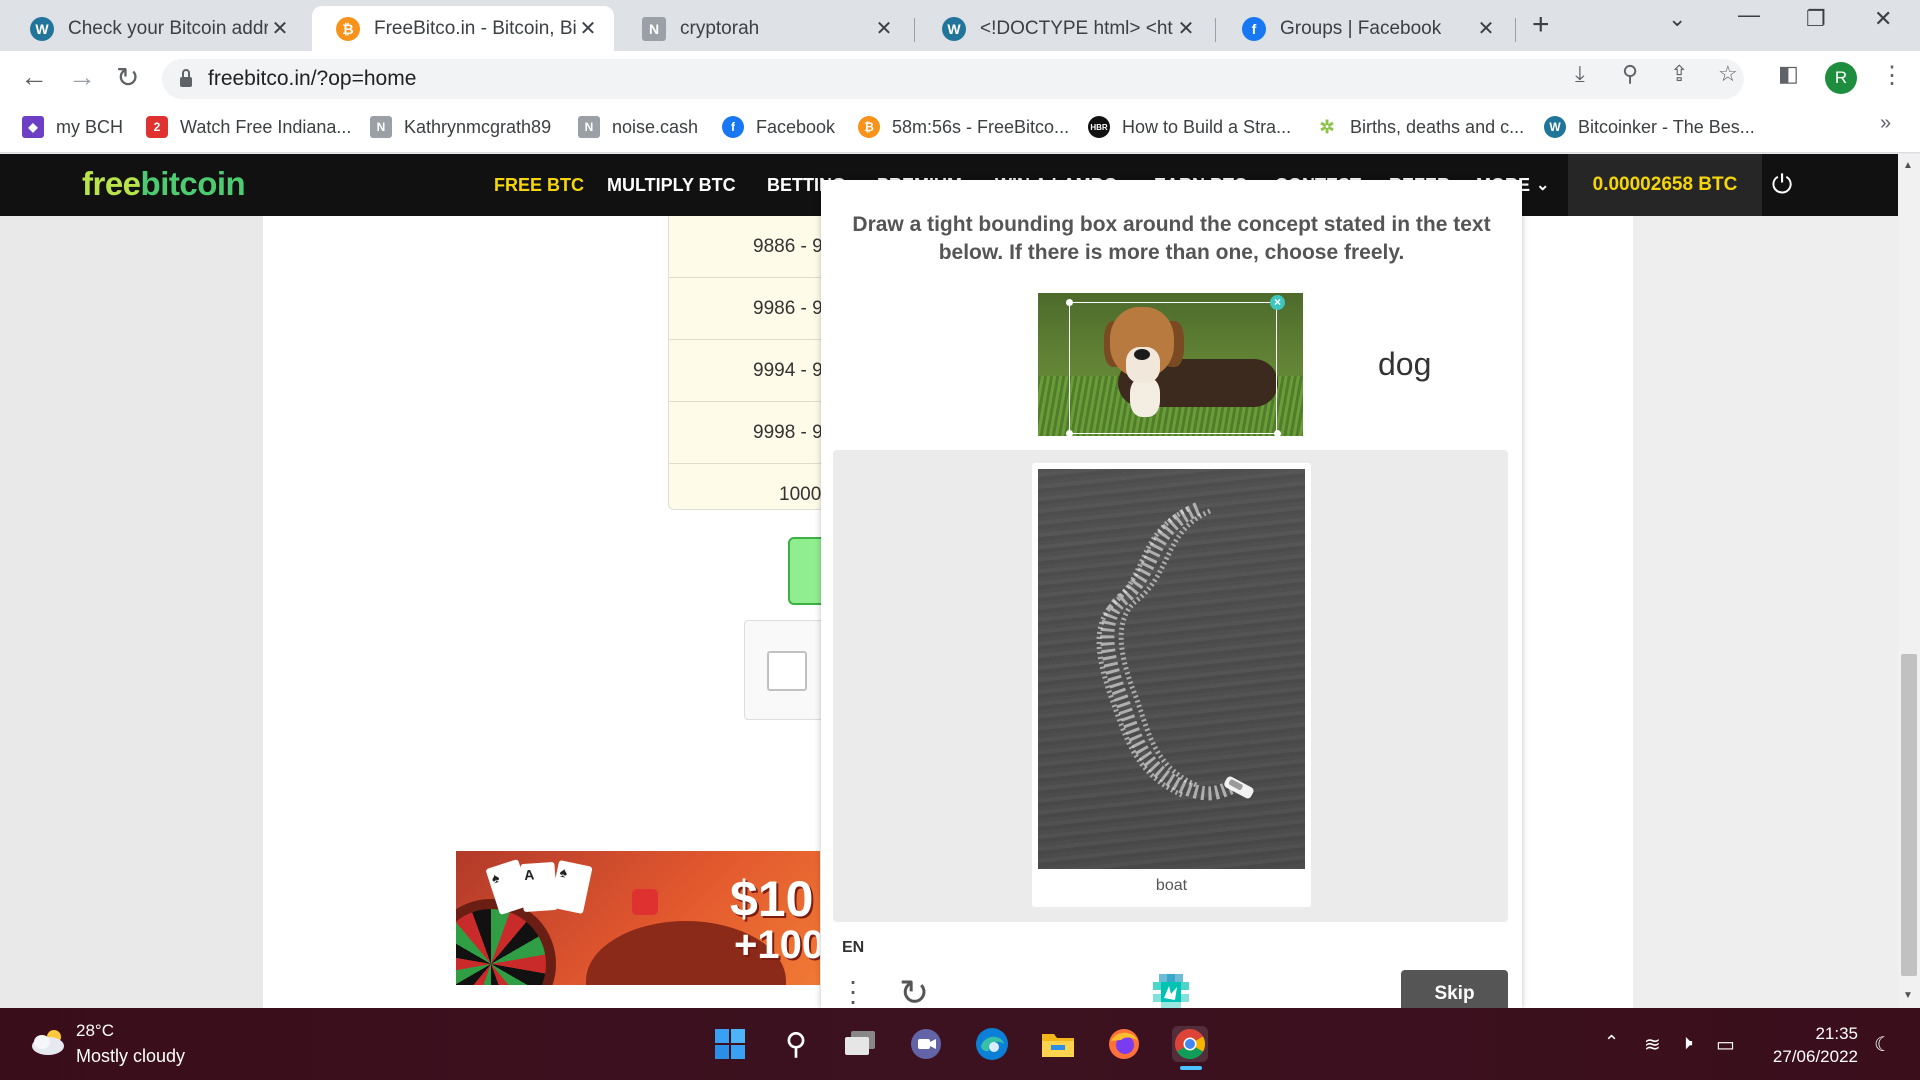 The image size is (1920, 1080). Describe the element at coordinates (49, 1042) in the screenshot. I see `cloud-icon` at that location.